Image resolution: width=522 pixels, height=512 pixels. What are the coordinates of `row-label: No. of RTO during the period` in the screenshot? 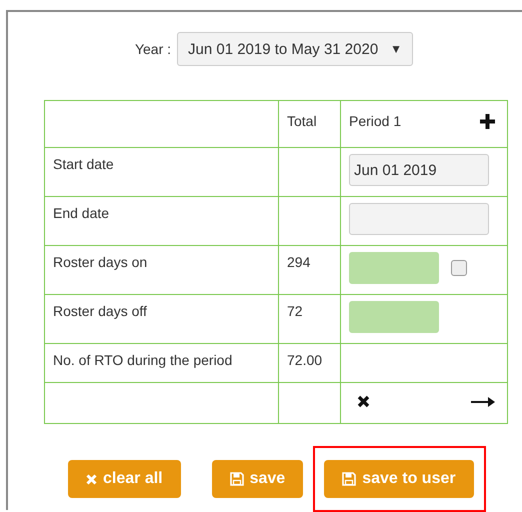 It's located at (161, 363).